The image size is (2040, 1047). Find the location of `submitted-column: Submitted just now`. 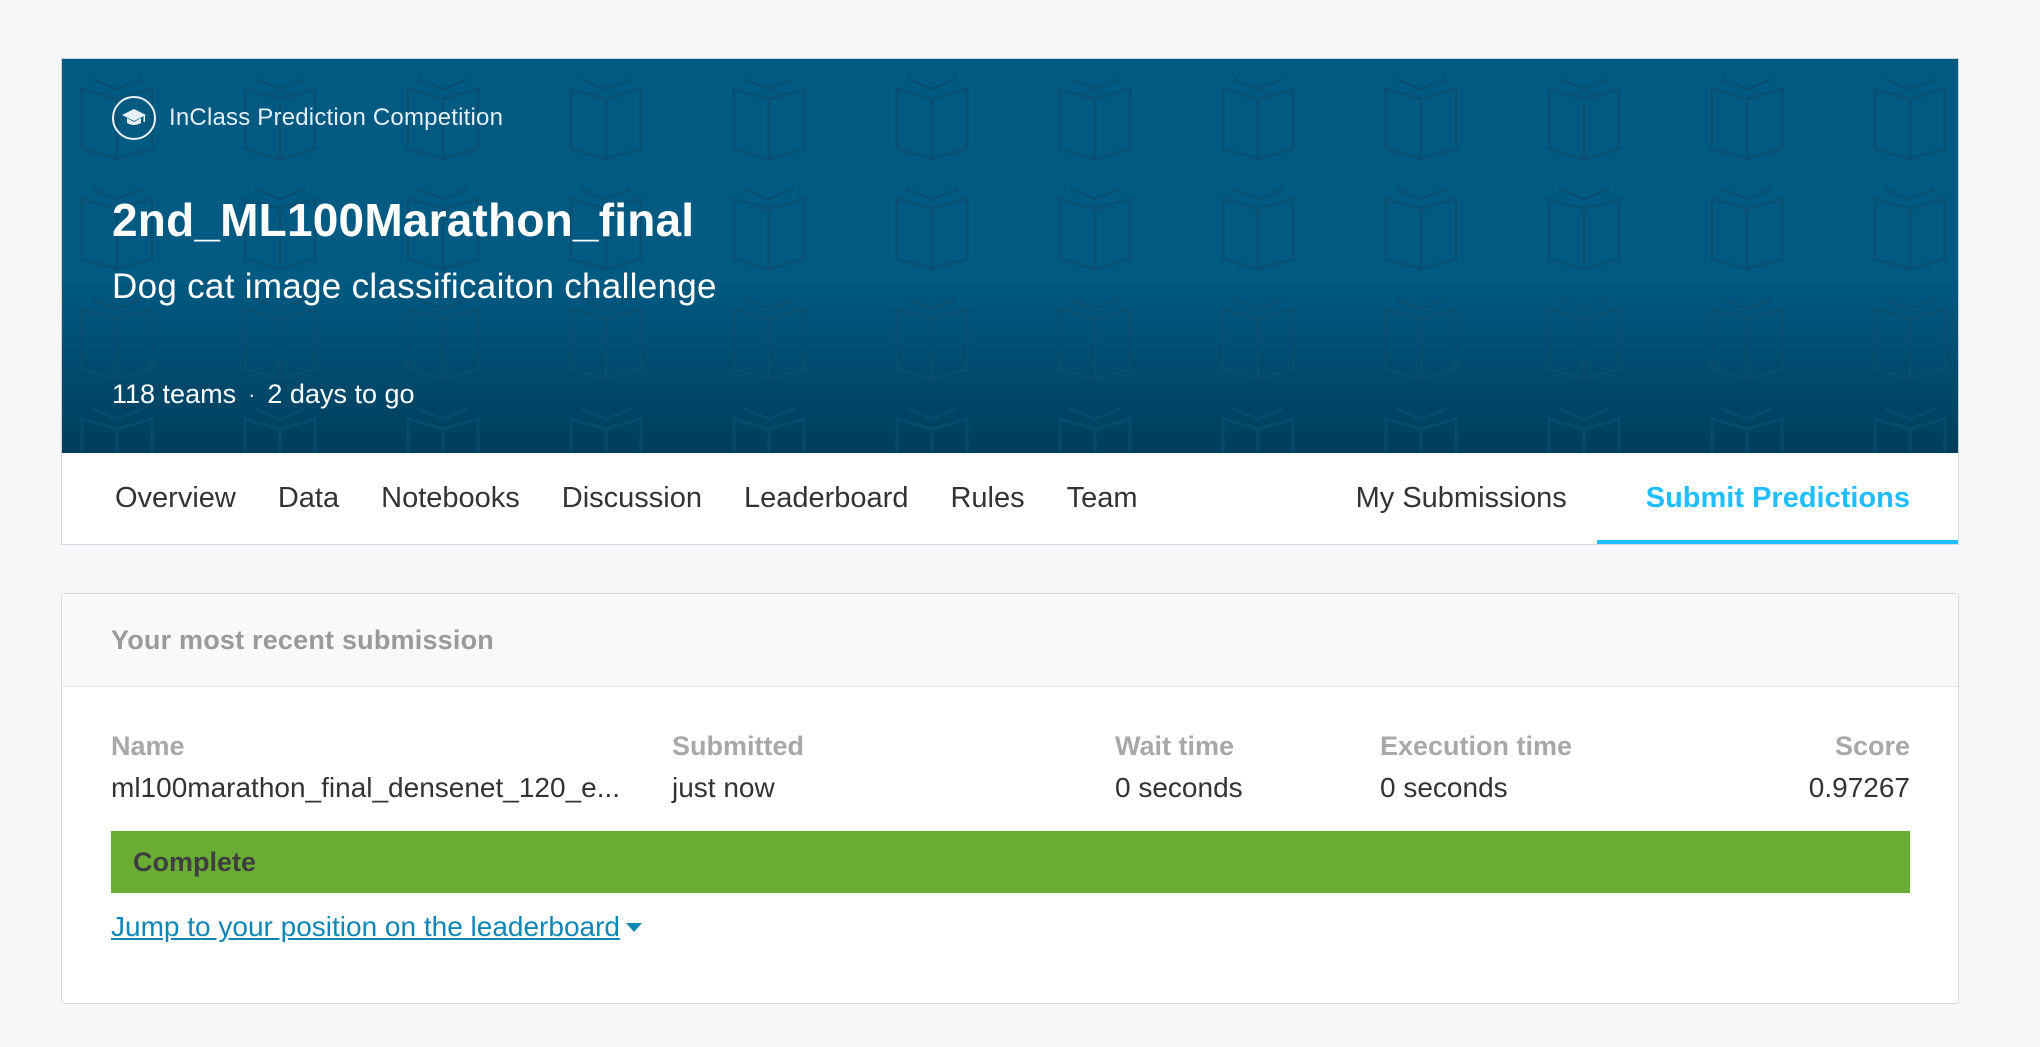

submitted-column: Submitted just now is located at coordinates (738, 767).